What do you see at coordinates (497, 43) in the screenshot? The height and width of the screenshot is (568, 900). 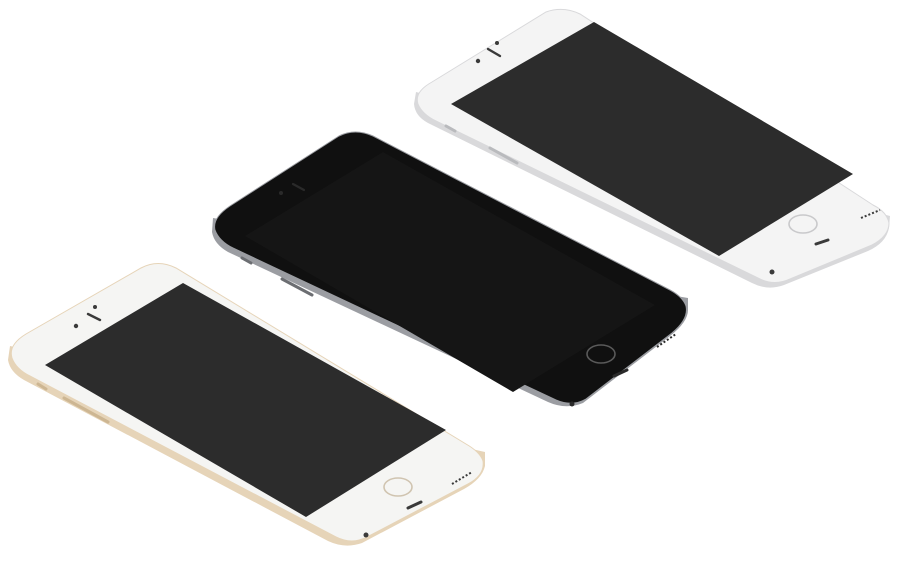 I see `phone-silver-camera` at bounding box center [497, 43].